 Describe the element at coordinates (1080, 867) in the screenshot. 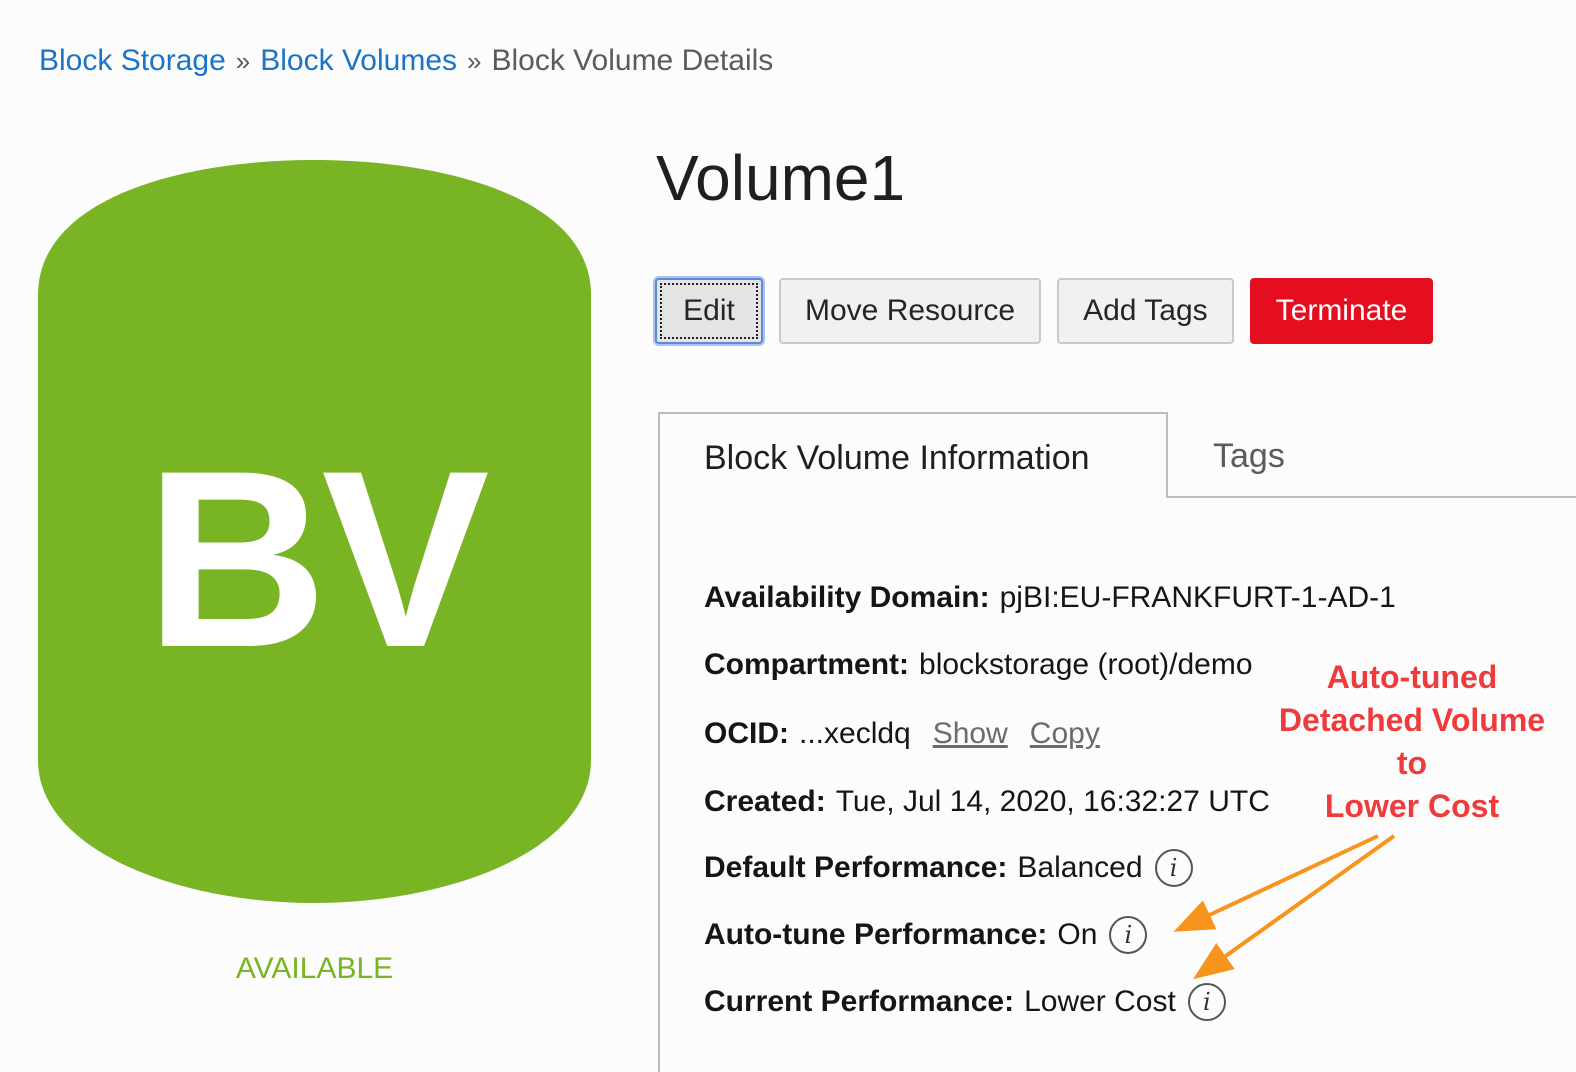

I see `default-performance-value: Balanced` at that location.